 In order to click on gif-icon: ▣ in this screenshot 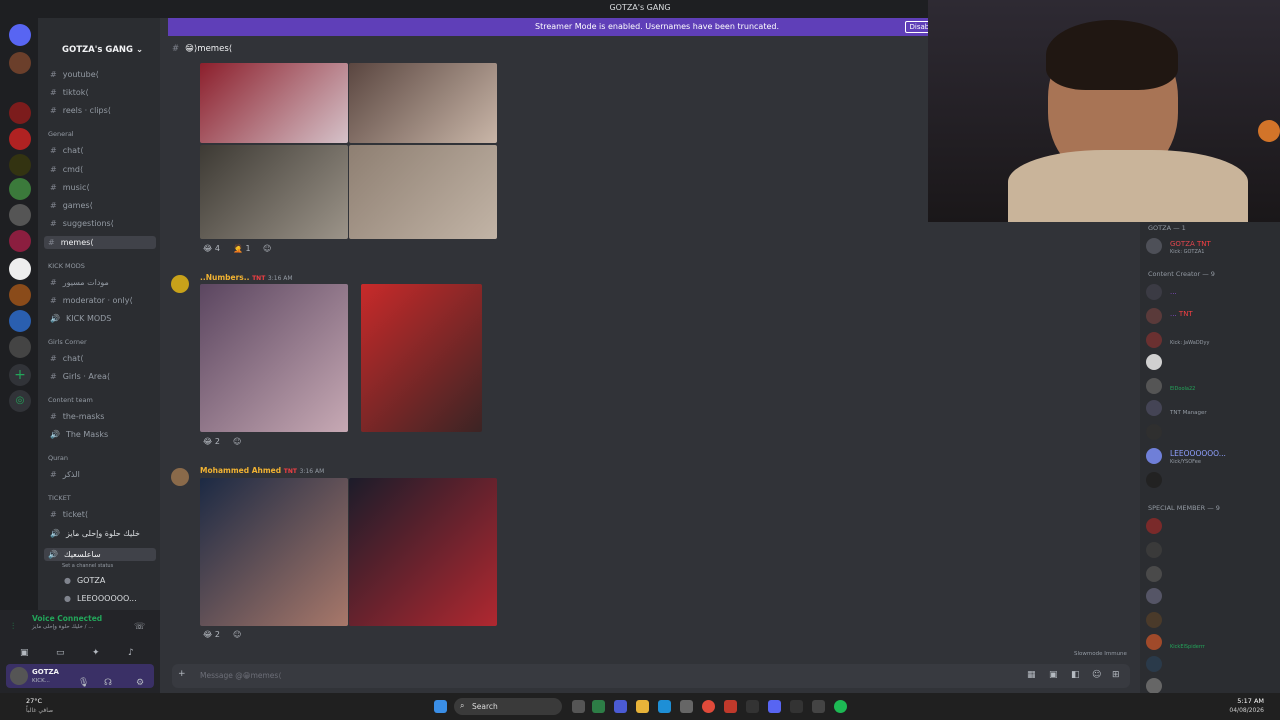, I will do `click(1053, 675)`.